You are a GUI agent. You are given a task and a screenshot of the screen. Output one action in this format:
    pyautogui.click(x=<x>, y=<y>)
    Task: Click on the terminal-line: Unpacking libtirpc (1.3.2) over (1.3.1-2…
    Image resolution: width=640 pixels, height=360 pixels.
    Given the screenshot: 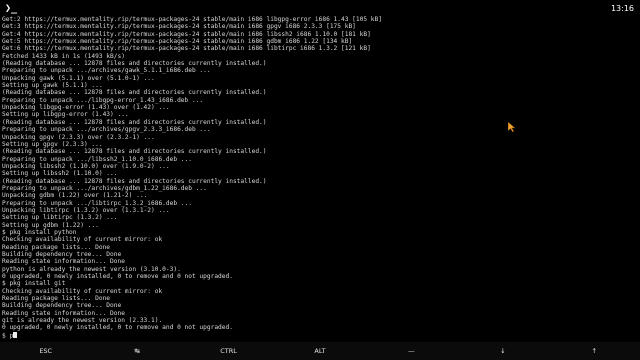 What is the action you would take?
    pyautogui.click(x=86, y=210)
    